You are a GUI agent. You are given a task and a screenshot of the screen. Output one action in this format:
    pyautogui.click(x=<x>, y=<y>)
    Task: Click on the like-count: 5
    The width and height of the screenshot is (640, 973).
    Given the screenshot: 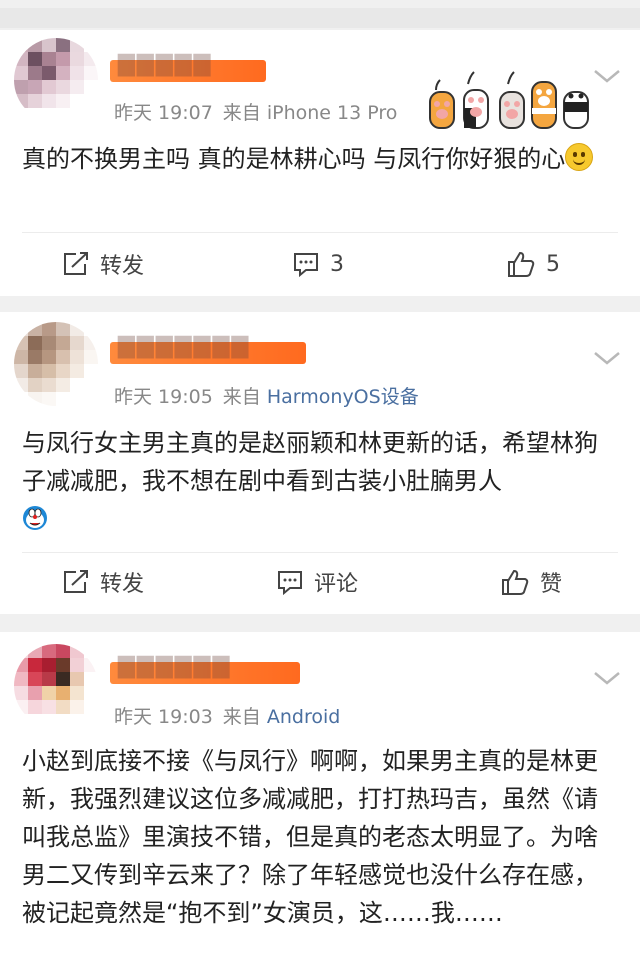 What is the action you would take?
    pyautogui.click(x=553, y=264)
    